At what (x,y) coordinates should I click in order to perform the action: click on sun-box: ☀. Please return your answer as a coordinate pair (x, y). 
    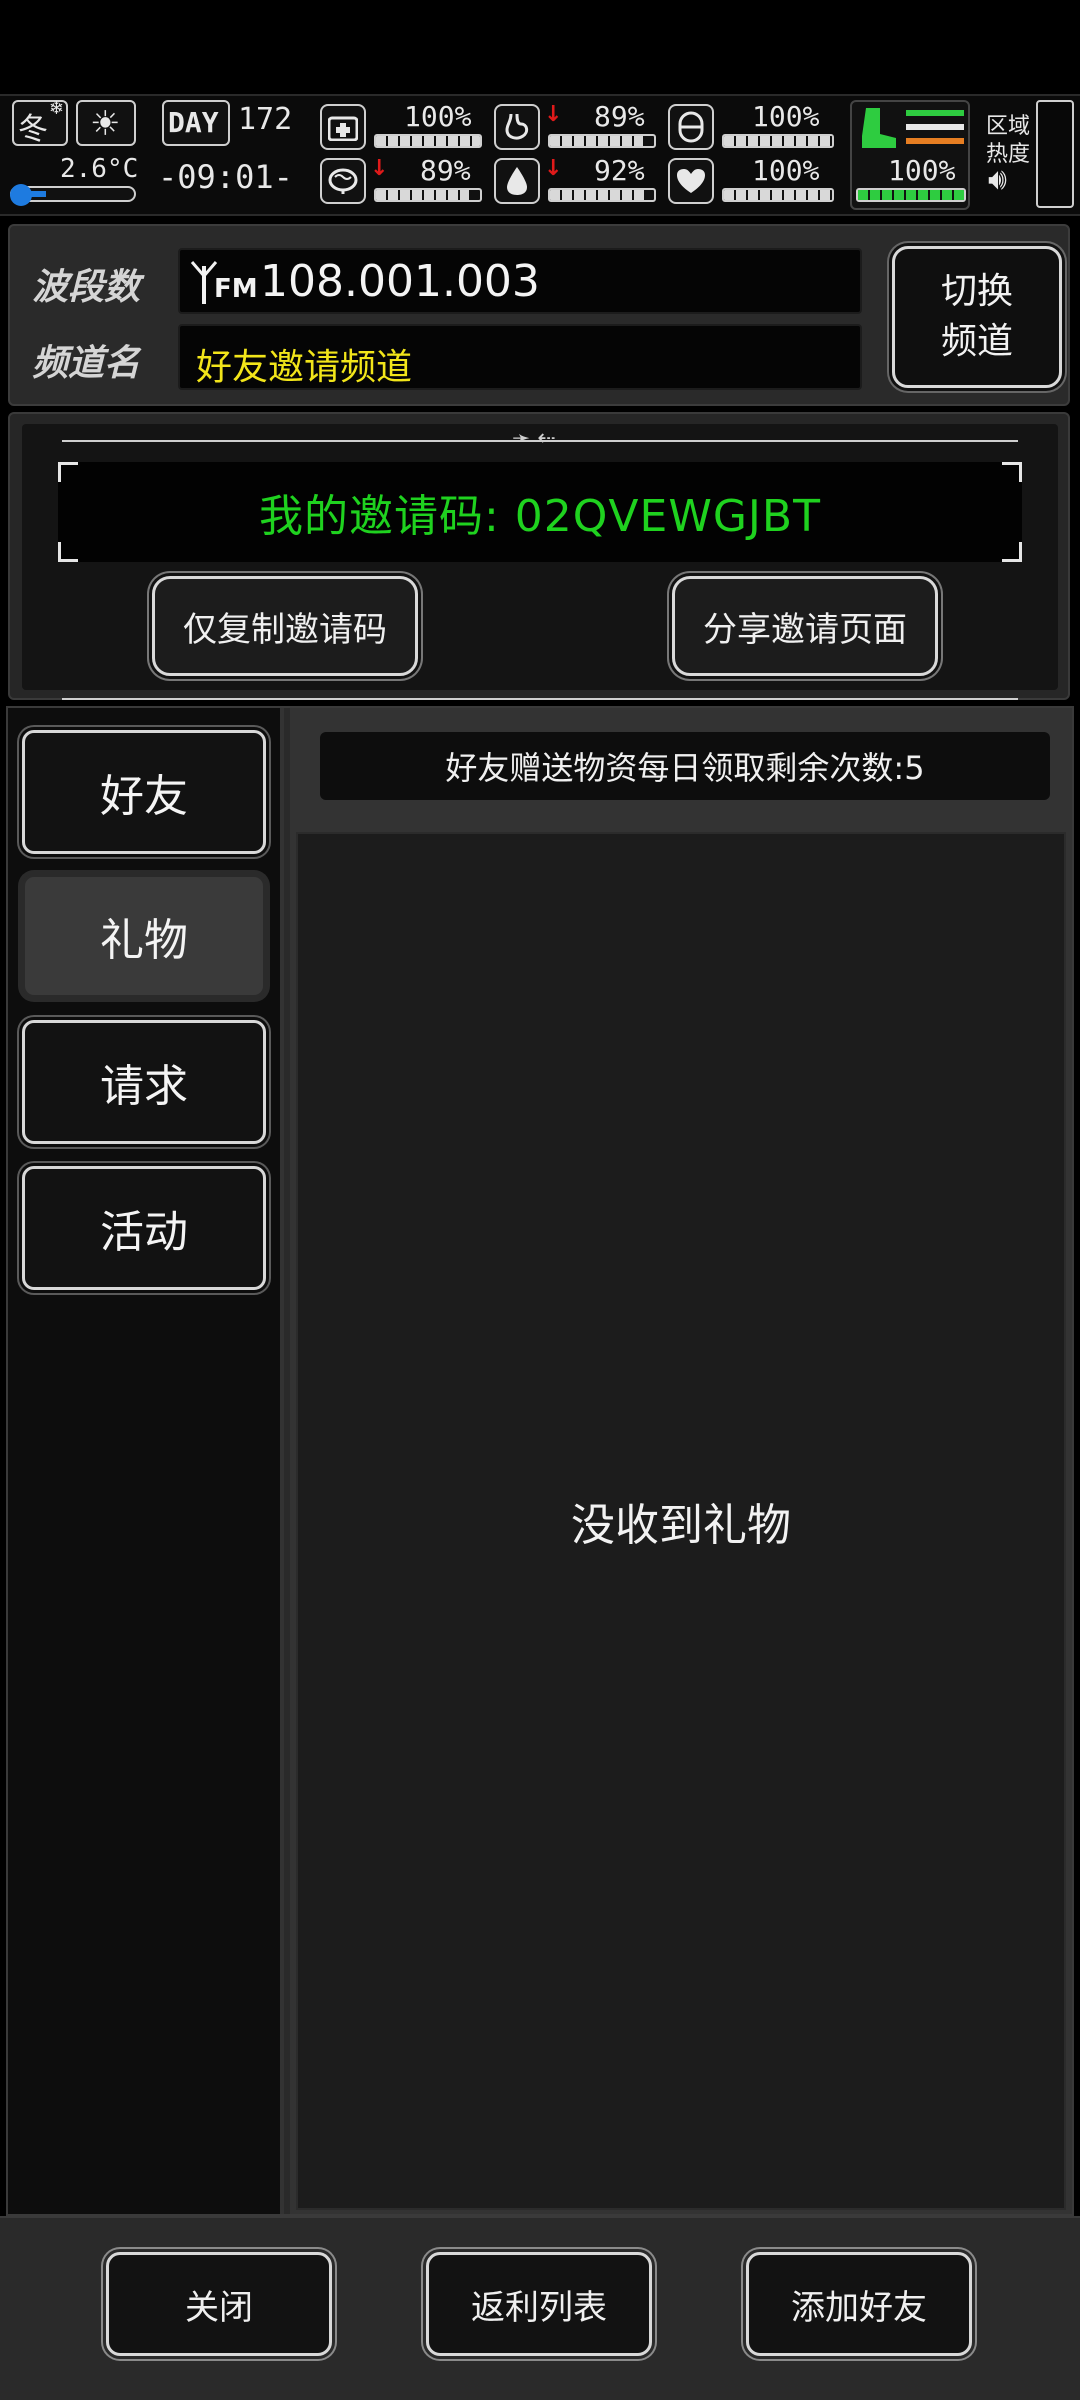
    Looking at the image, I should click on (106, 123).